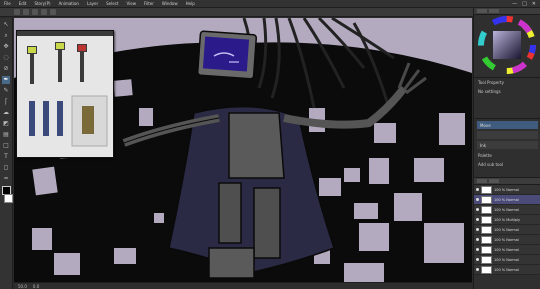 The width and height of the screenshot is (540, 289). Describe the element at coordinates (8, 198) in the screenshot. I see `sub-color-swatch` at that location.